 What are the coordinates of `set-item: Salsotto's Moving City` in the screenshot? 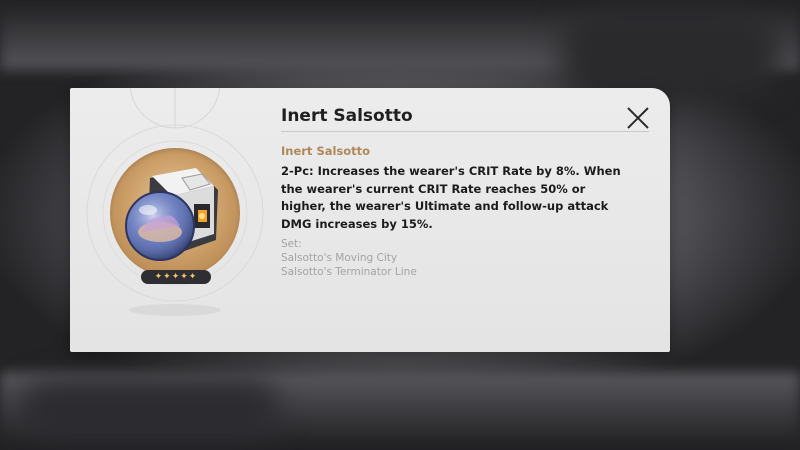 It's located at (451, 258).